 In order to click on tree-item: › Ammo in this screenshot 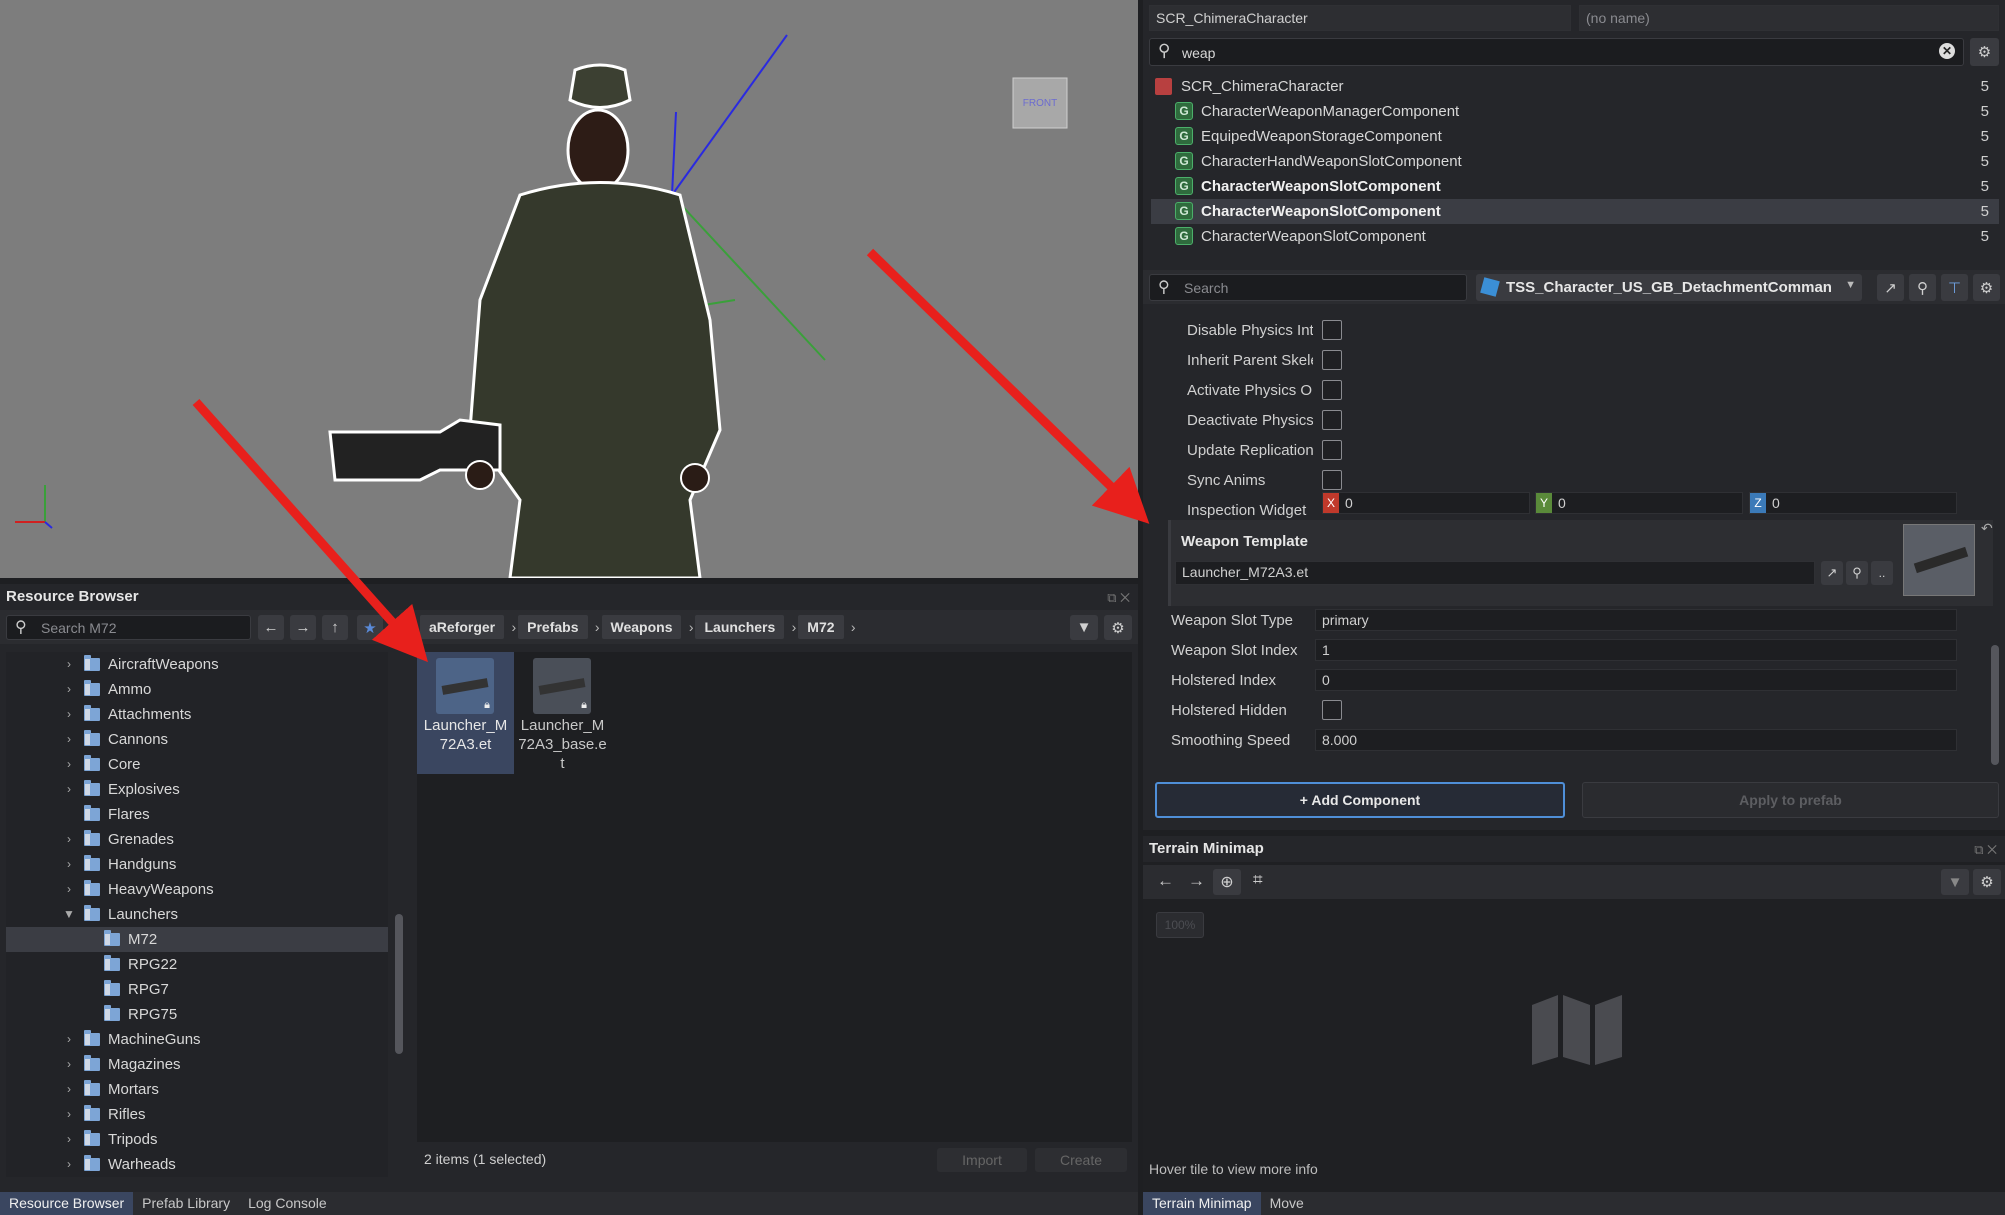, I will do `click(197, 689)`.